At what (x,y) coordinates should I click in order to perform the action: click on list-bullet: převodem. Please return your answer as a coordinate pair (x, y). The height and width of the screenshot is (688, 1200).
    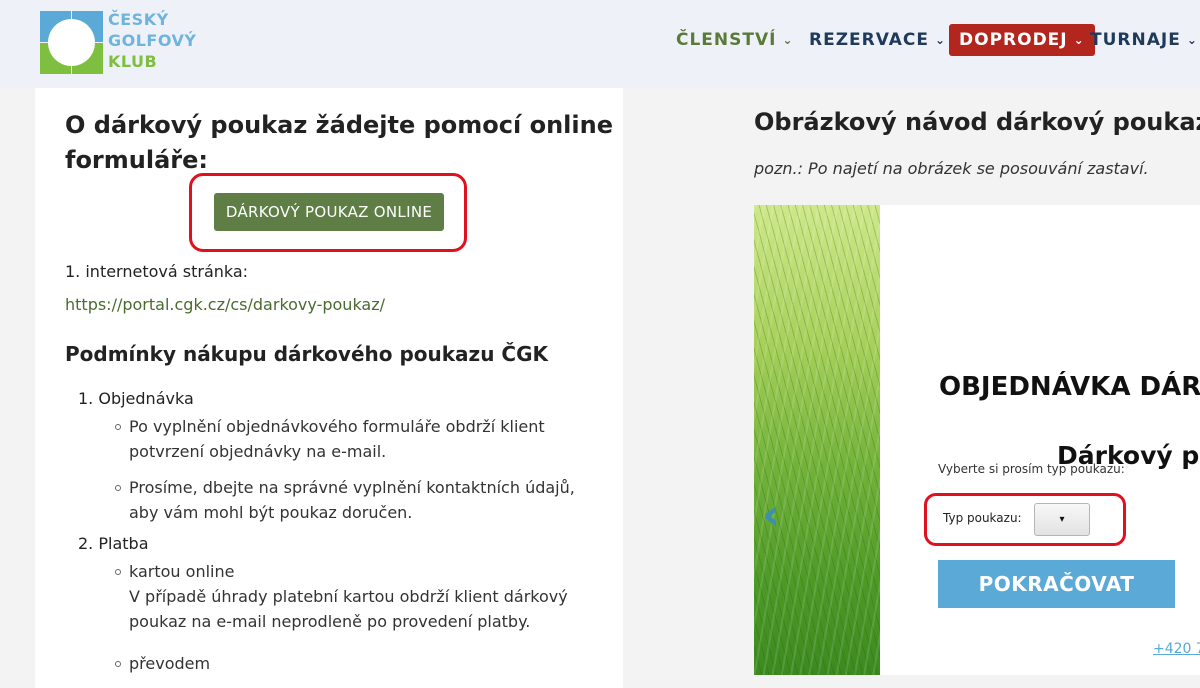
    Looking at the image, I should click on (169, 663).